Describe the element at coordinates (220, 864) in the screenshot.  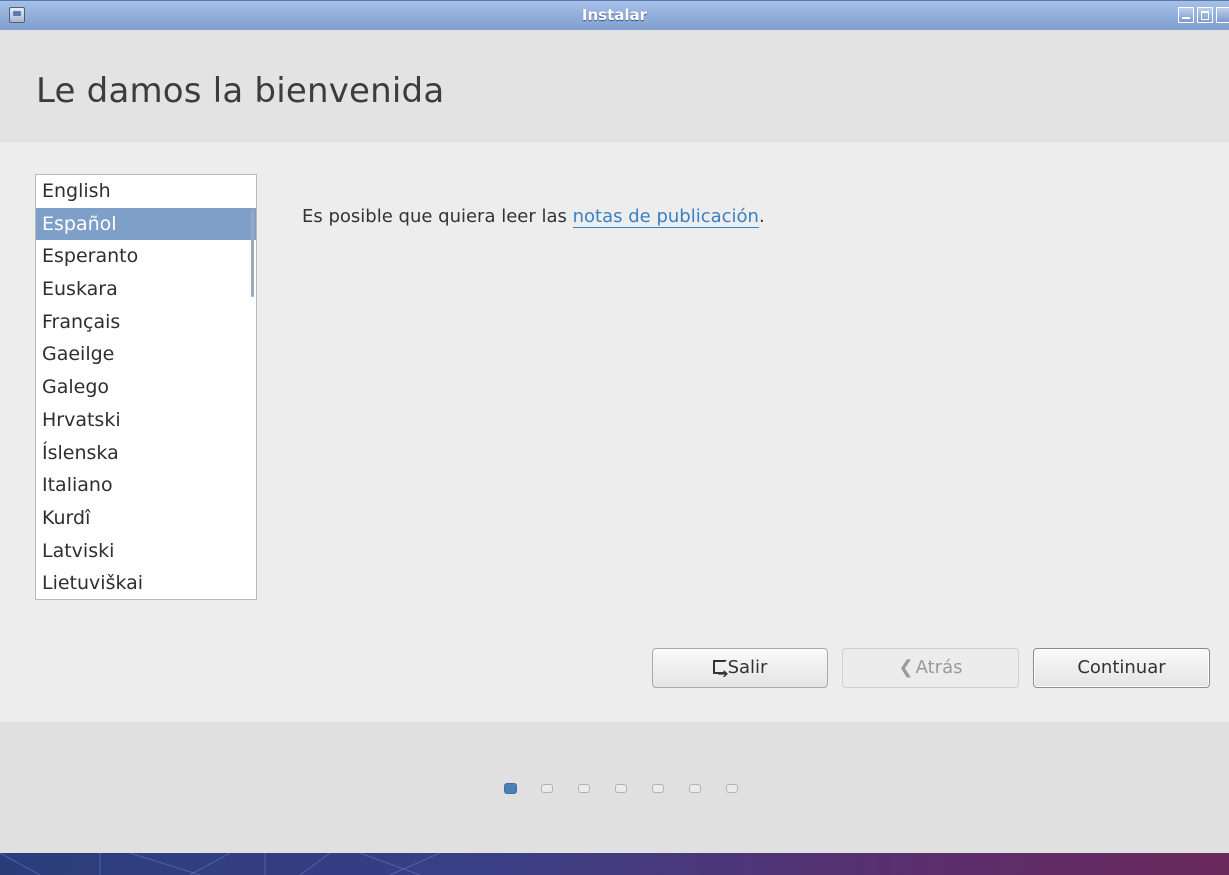
I see `desktop-wallpaper` at that location.